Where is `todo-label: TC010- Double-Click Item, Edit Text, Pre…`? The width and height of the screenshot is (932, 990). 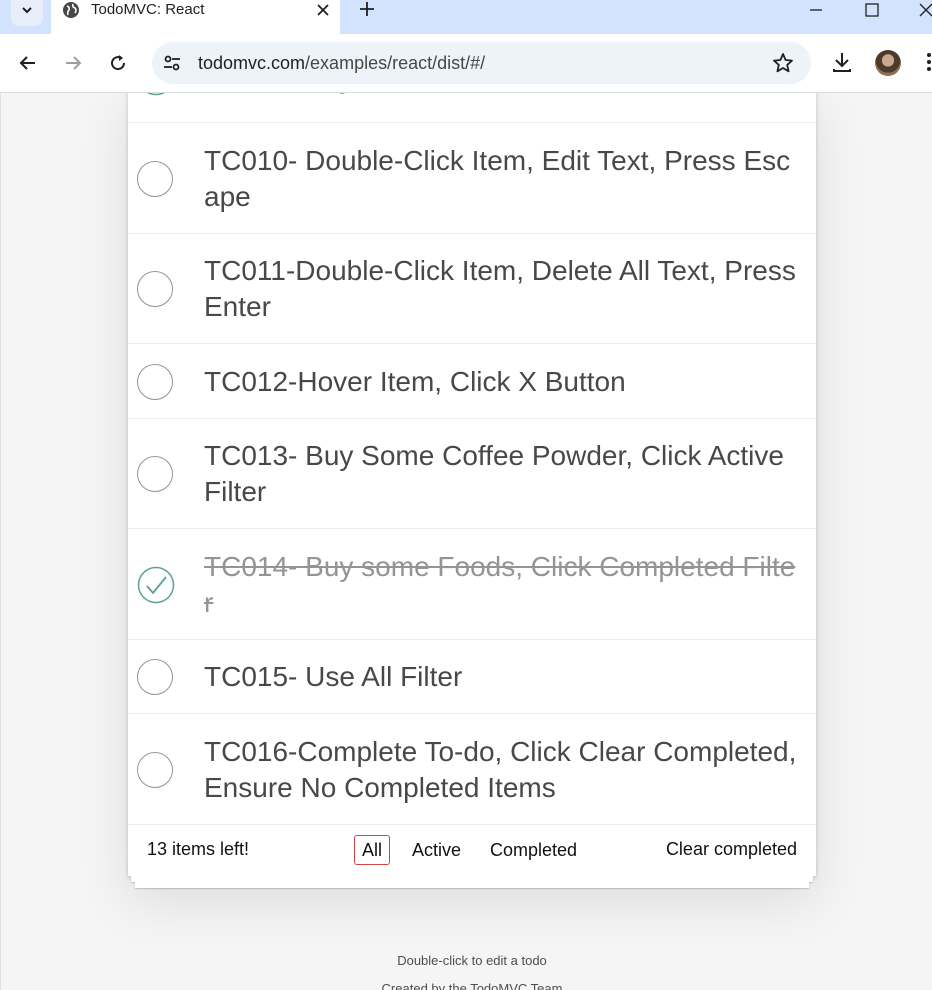
todo-label: TC010- Double-Click Item, Edit Text, Pre… is located at coordinates (504, 179).